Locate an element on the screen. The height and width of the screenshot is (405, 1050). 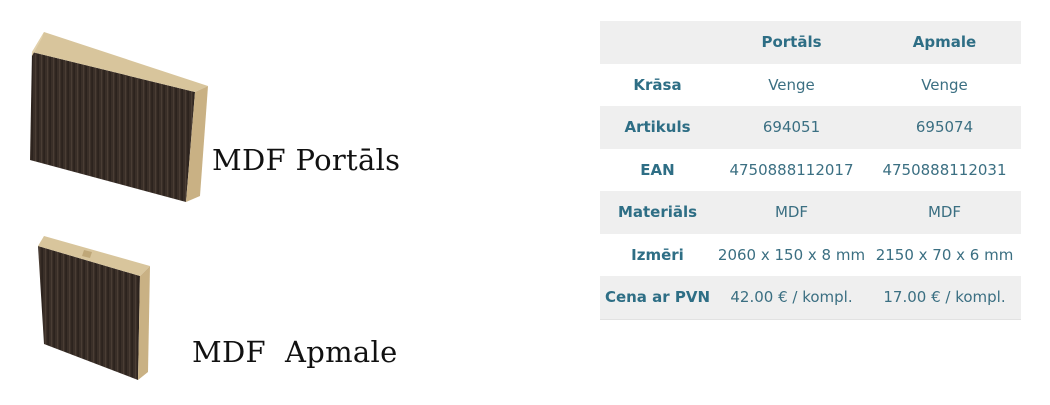
column-header-portals: Portāls is located at coordinates (791, 42).